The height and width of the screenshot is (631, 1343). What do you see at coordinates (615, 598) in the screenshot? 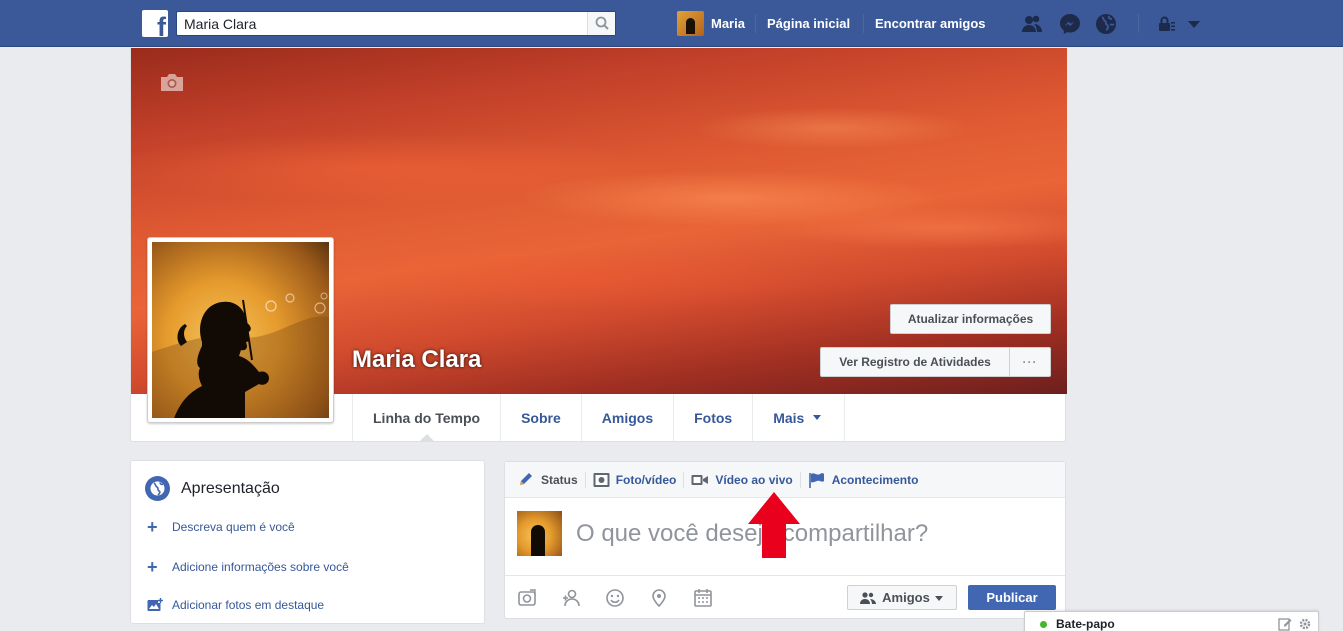
I see `feeling-smiley-icon` at bounding box center [615, 598].